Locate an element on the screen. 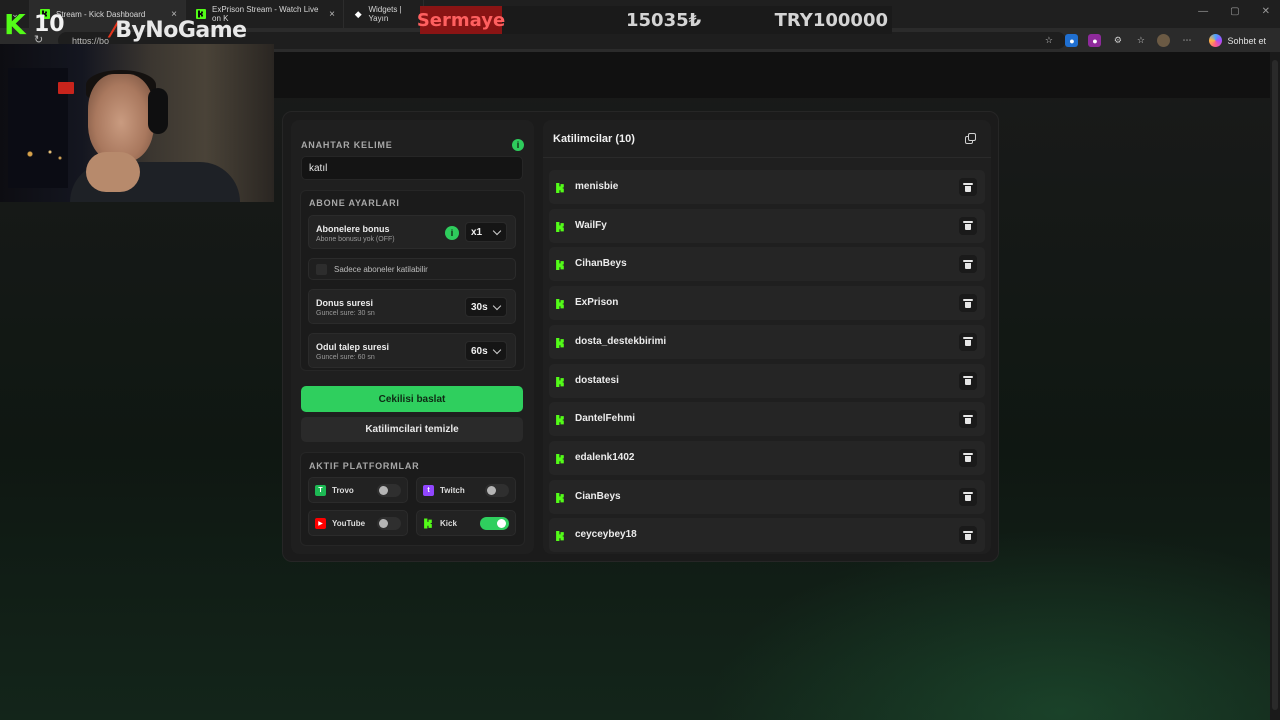 This screenshot has width=1280, height=720. participant-row: DantelFehmi is located at coordinates (767, 419).